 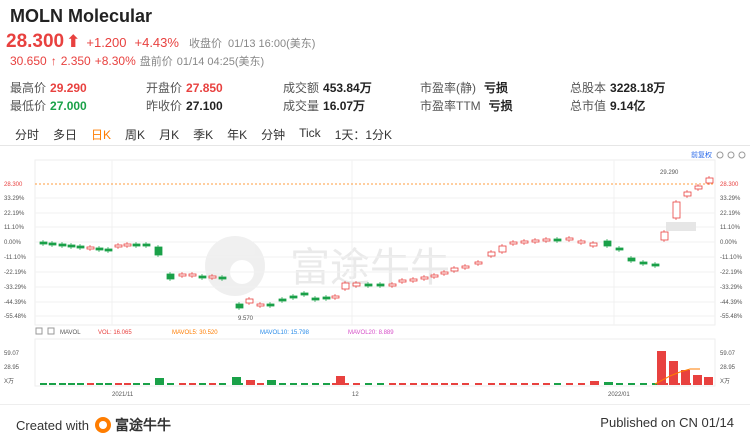 What do you see at coordinates (51, 331) in the screenshot?
I see `eye-icon` at bounding box center [51, 331].